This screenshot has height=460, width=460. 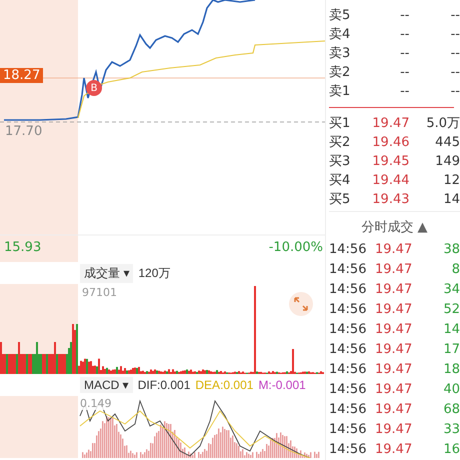 What do you see at coordinates (22, 75) in the screenshot?
I see `price-label: 18.27` at bounding box center [22, 75].